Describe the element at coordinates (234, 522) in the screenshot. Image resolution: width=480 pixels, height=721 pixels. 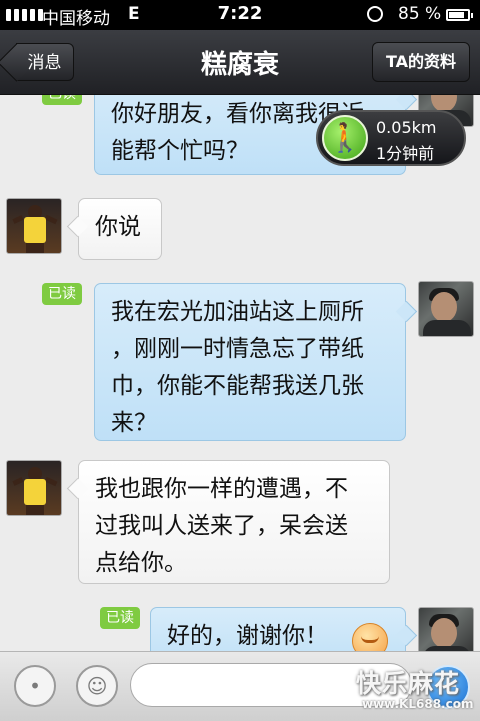
I see `message-bubble-incoming: 我也跟你一样的遭遇，不 过我叫人送来了，呆会送 点给你。` at that location.